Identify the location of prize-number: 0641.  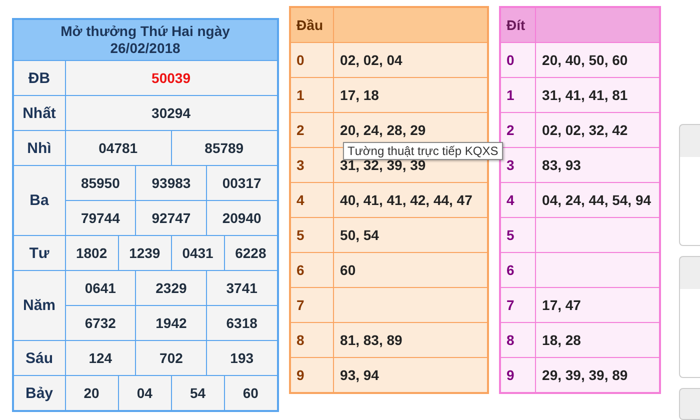
(100, 288).